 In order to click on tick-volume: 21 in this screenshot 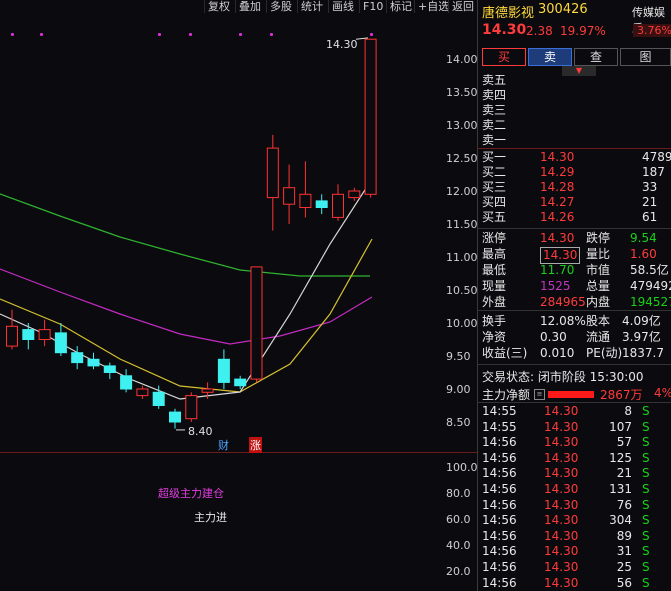, I will do `click(624, 473)`.